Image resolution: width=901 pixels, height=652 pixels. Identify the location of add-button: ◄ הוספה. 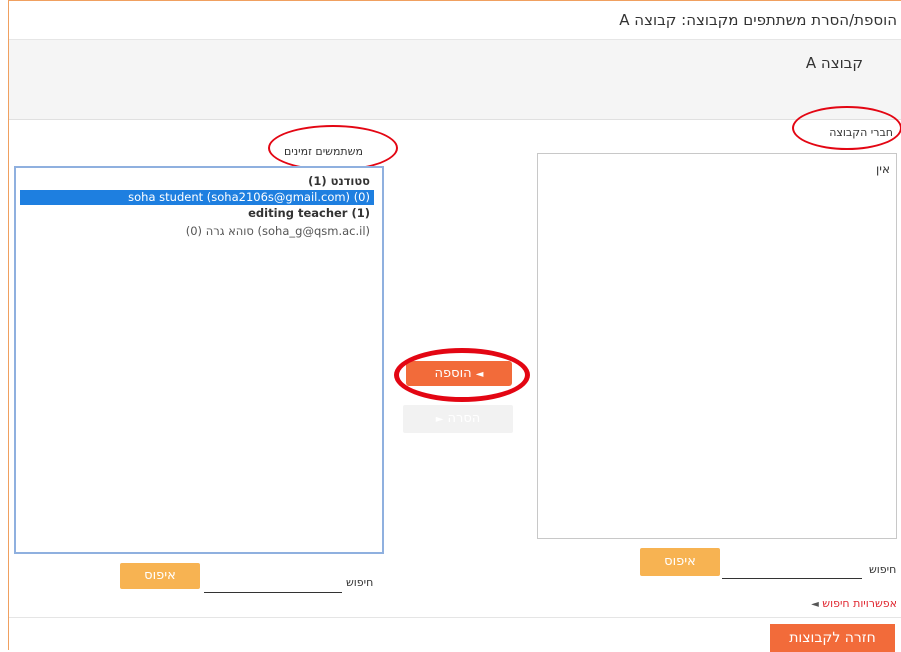
(459, 373).